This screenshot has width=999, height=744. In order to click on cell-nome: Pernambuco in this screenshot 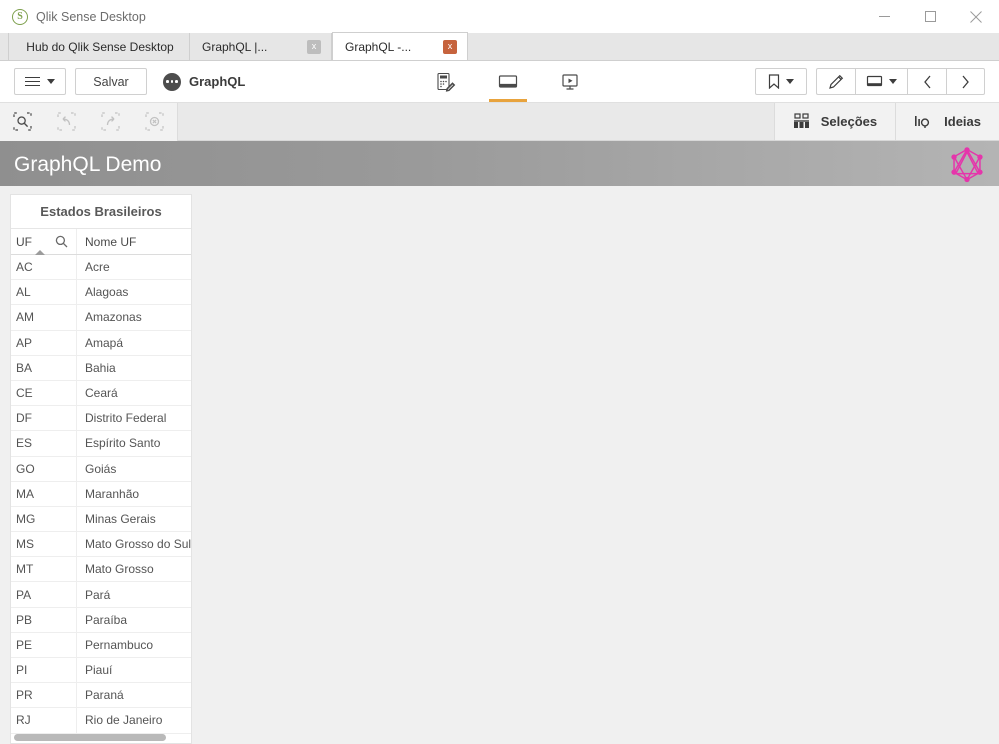, I will do `click(134, 645)`.